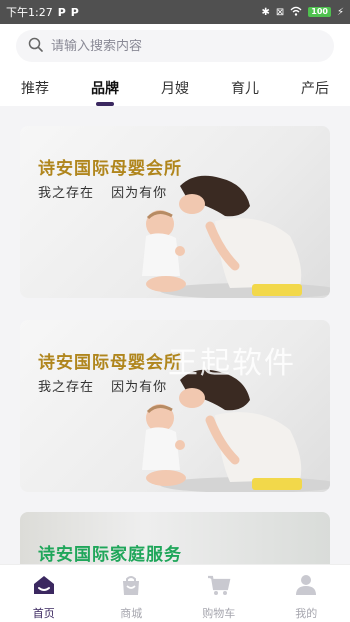  What do you see at coordinates (315, 86) in the screenshot?
I see `tab-postpartum: 产后` at bounding box center [315, 86].